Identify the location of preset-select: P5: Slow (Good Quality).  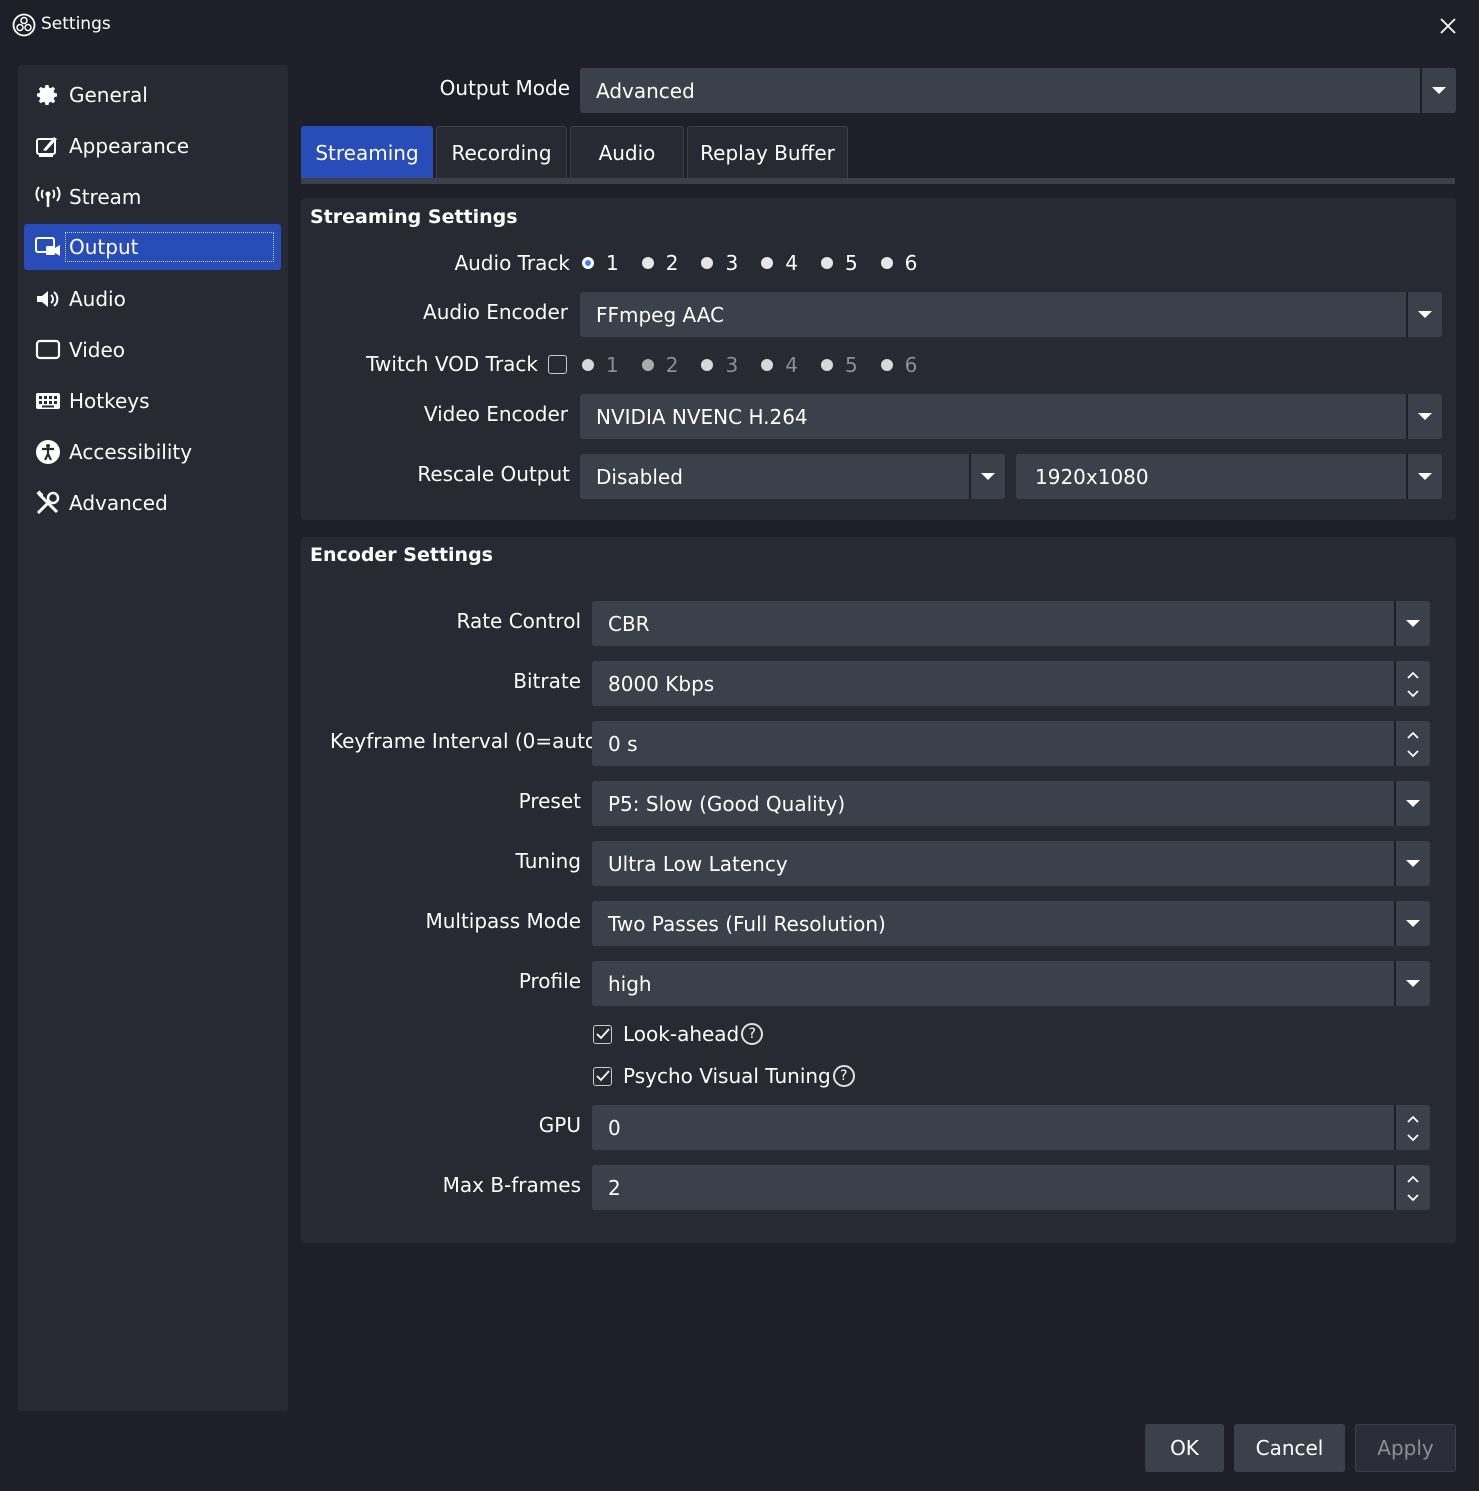
(1011, 803).